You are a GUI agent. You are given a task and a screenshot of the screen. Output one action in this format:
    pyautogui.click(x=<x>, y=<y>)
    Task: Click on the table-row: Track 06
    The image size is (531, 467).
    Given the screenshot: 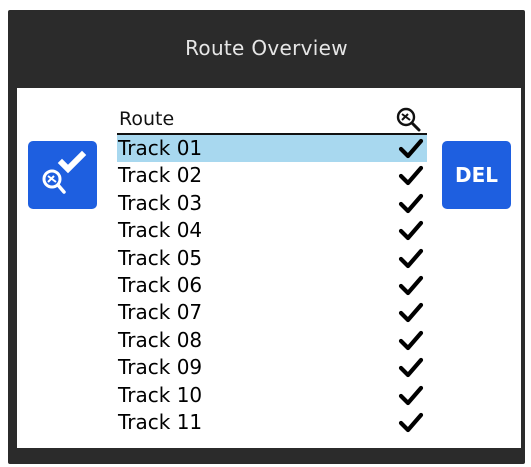 What is the action you would take?
    pyautogui.click(x=272, y=285)
    